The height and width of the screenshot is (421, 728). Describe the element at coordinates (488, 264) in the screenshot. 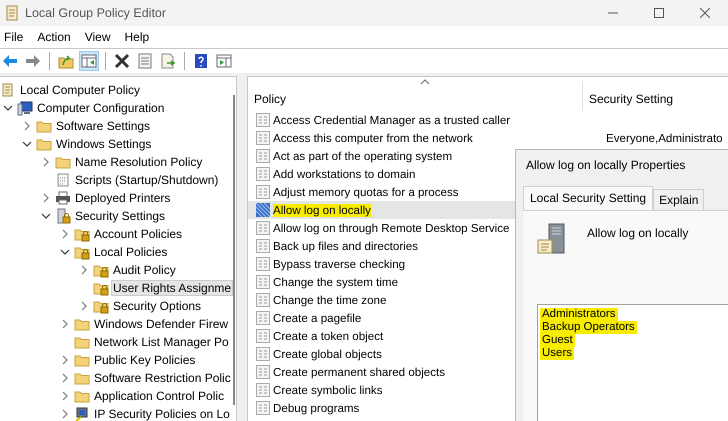

I see `table-row: Bypass traverse checking` at that location.